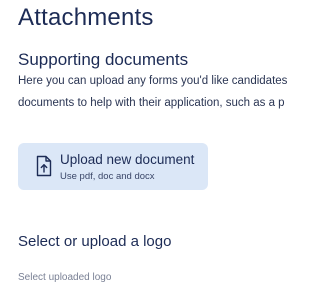 This screenshot has height=288, width=320. What do you see at coordinates (103, 59) in the screenshot?
I see `supporting-documents-heading: Supporting documents` at bounding box center [103, 59].